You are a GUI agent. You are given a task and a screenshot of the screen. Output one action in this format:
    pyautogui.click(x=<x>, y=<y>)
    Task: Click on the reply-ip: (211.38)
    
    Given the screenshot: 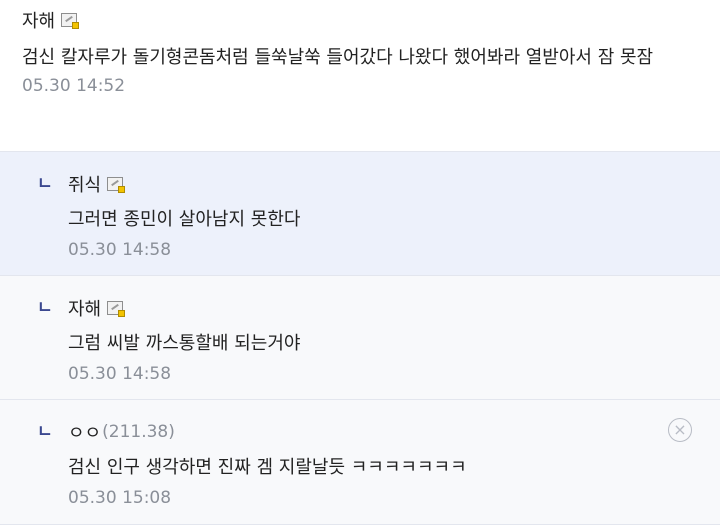 What is the action you would take?
    pyautogui.click(x=138, y=432)
    